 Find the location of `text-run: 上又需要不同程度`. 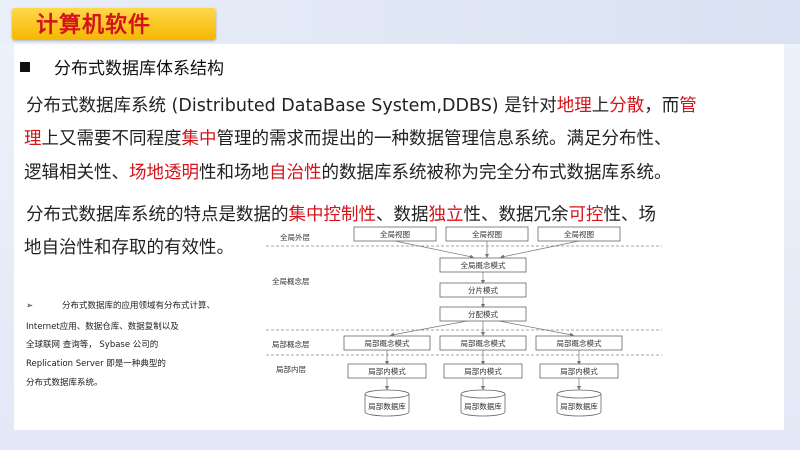

text-run: 上又需要不同程度 is located at coordinates (111, 139).